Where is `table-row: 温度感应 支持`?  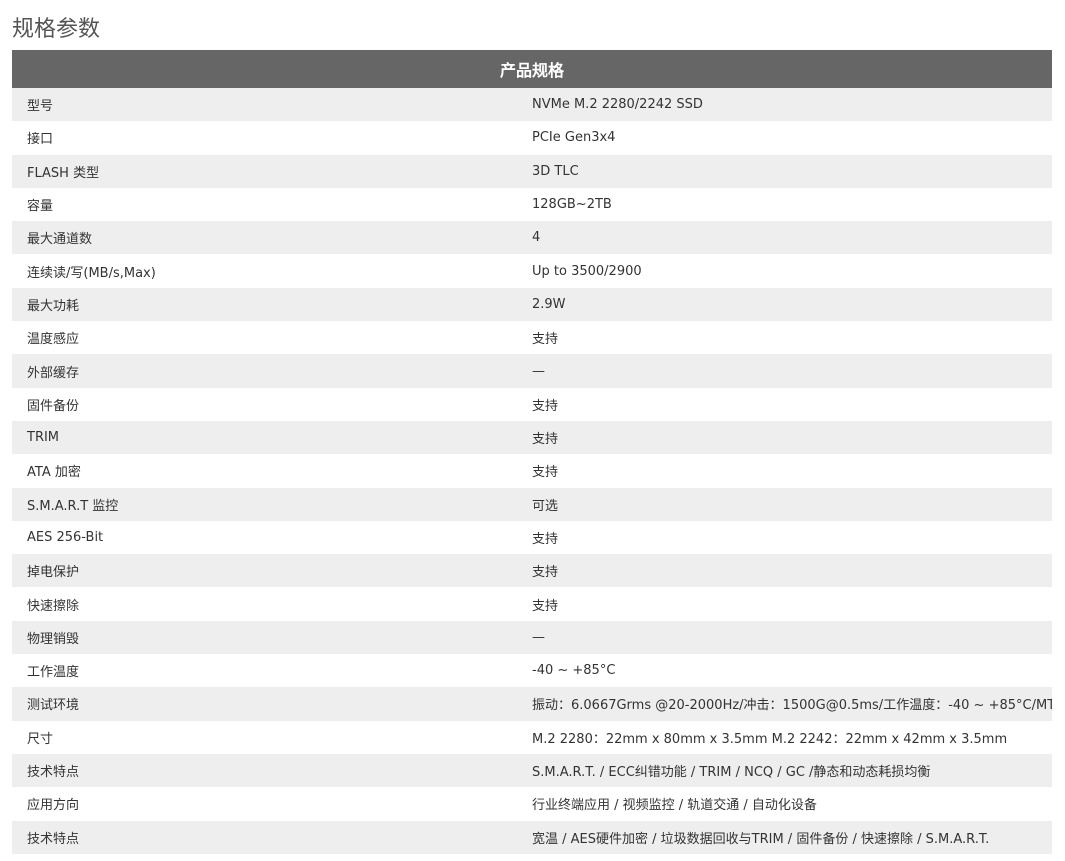 table-row: 温度感应 支持 is located at coordinates (532, 338).